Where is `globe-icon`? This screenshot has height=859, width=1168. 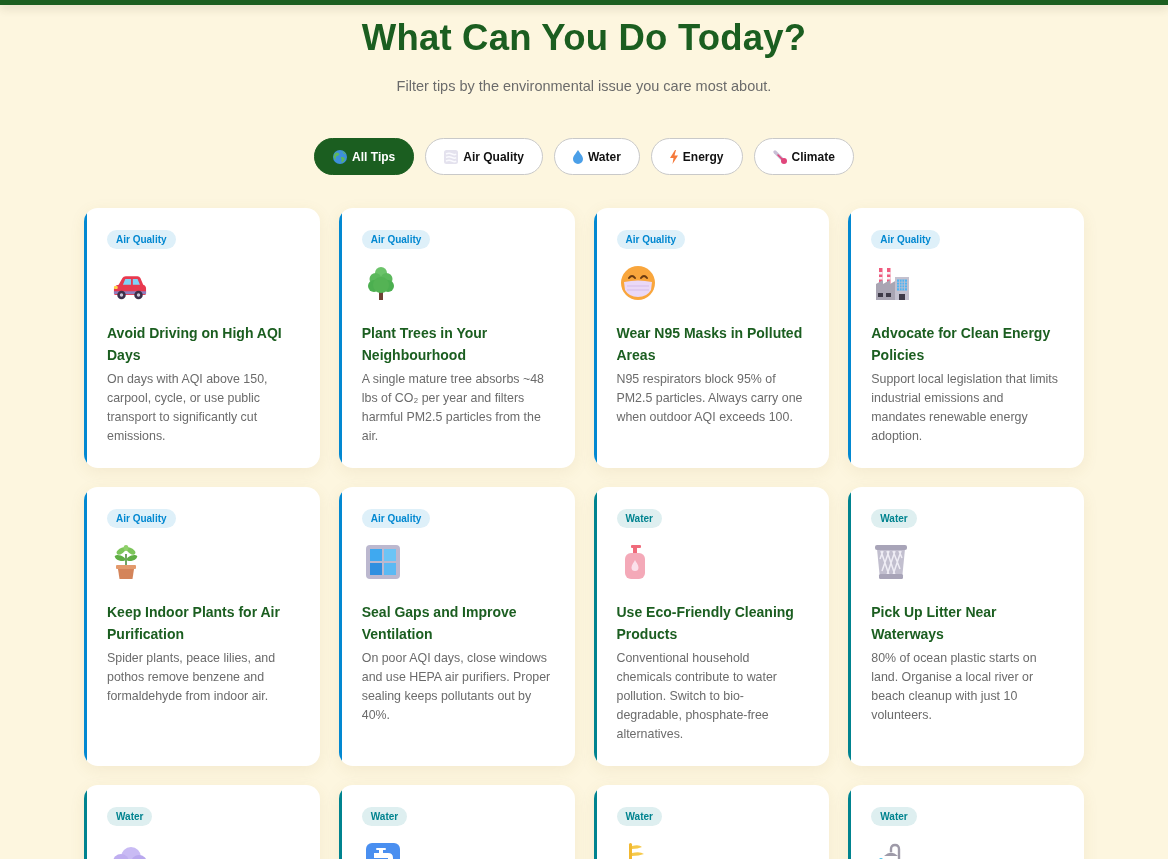 globe-icon is located at coordinates (340, 156).